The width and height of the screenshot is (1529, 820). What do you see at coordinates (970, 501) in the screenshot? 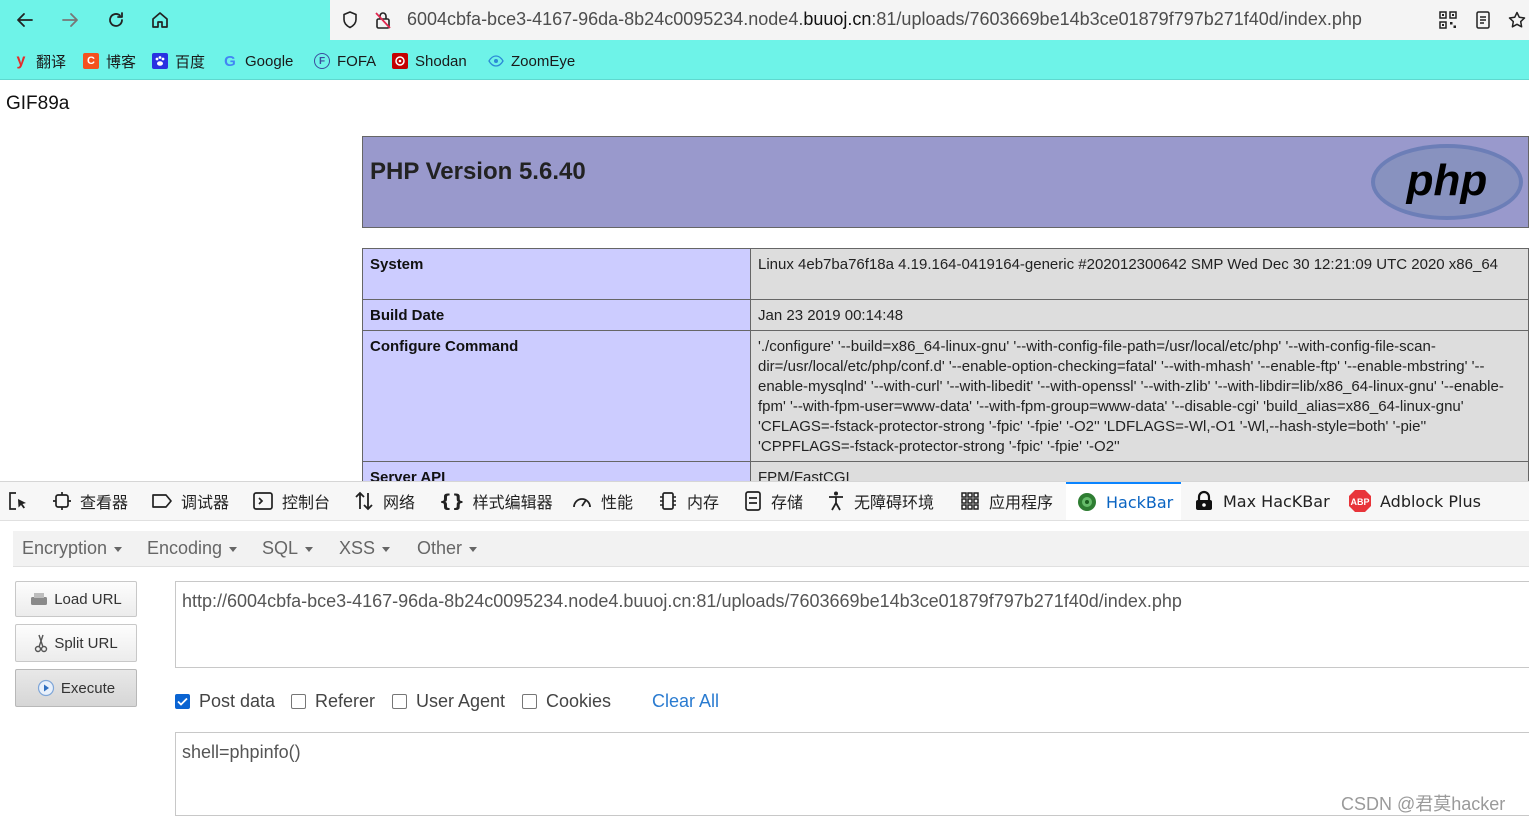
I see `app-grid-icon` at bounding box center [970, 501].